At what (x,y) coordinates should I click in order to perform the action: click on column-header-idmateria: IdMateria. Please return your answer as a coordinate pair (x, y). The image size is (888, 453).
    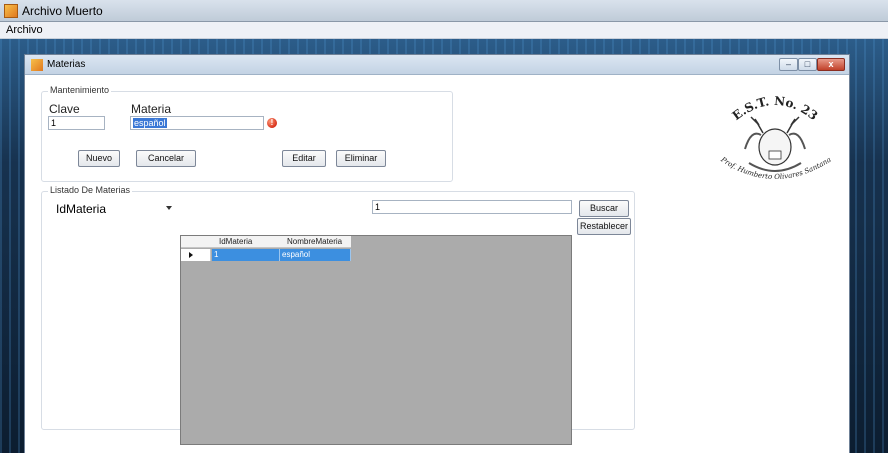
    Looking at the image, I should click on (235, 242).